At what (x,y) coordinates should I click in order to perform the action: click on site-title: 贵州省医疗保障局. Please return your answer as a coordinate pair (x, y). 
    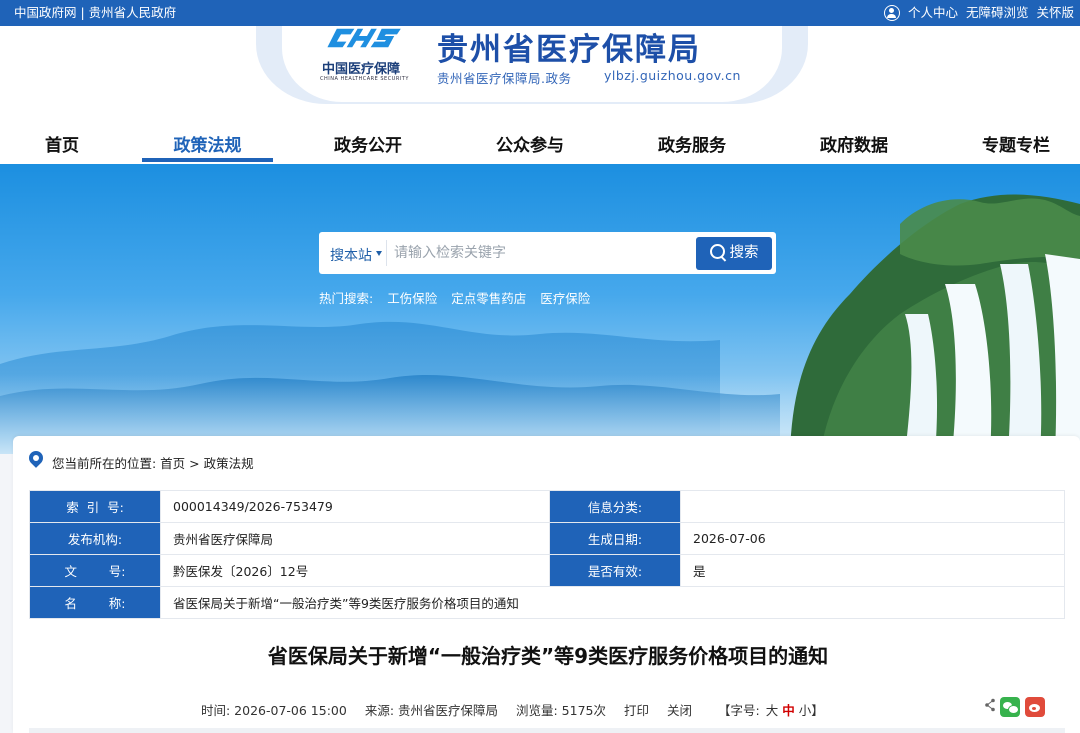
    Looking at the image, I should click on (569, 50).